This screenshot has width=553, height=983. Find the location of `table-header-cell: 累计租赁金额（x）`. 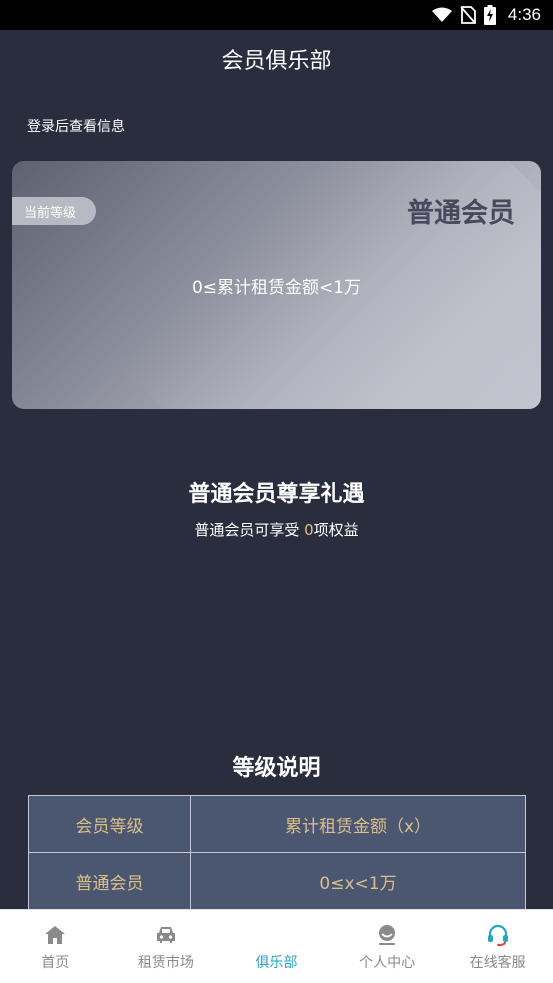

table-header-cell: 累计租赁金额（x） is located at coordinates (358, 824).